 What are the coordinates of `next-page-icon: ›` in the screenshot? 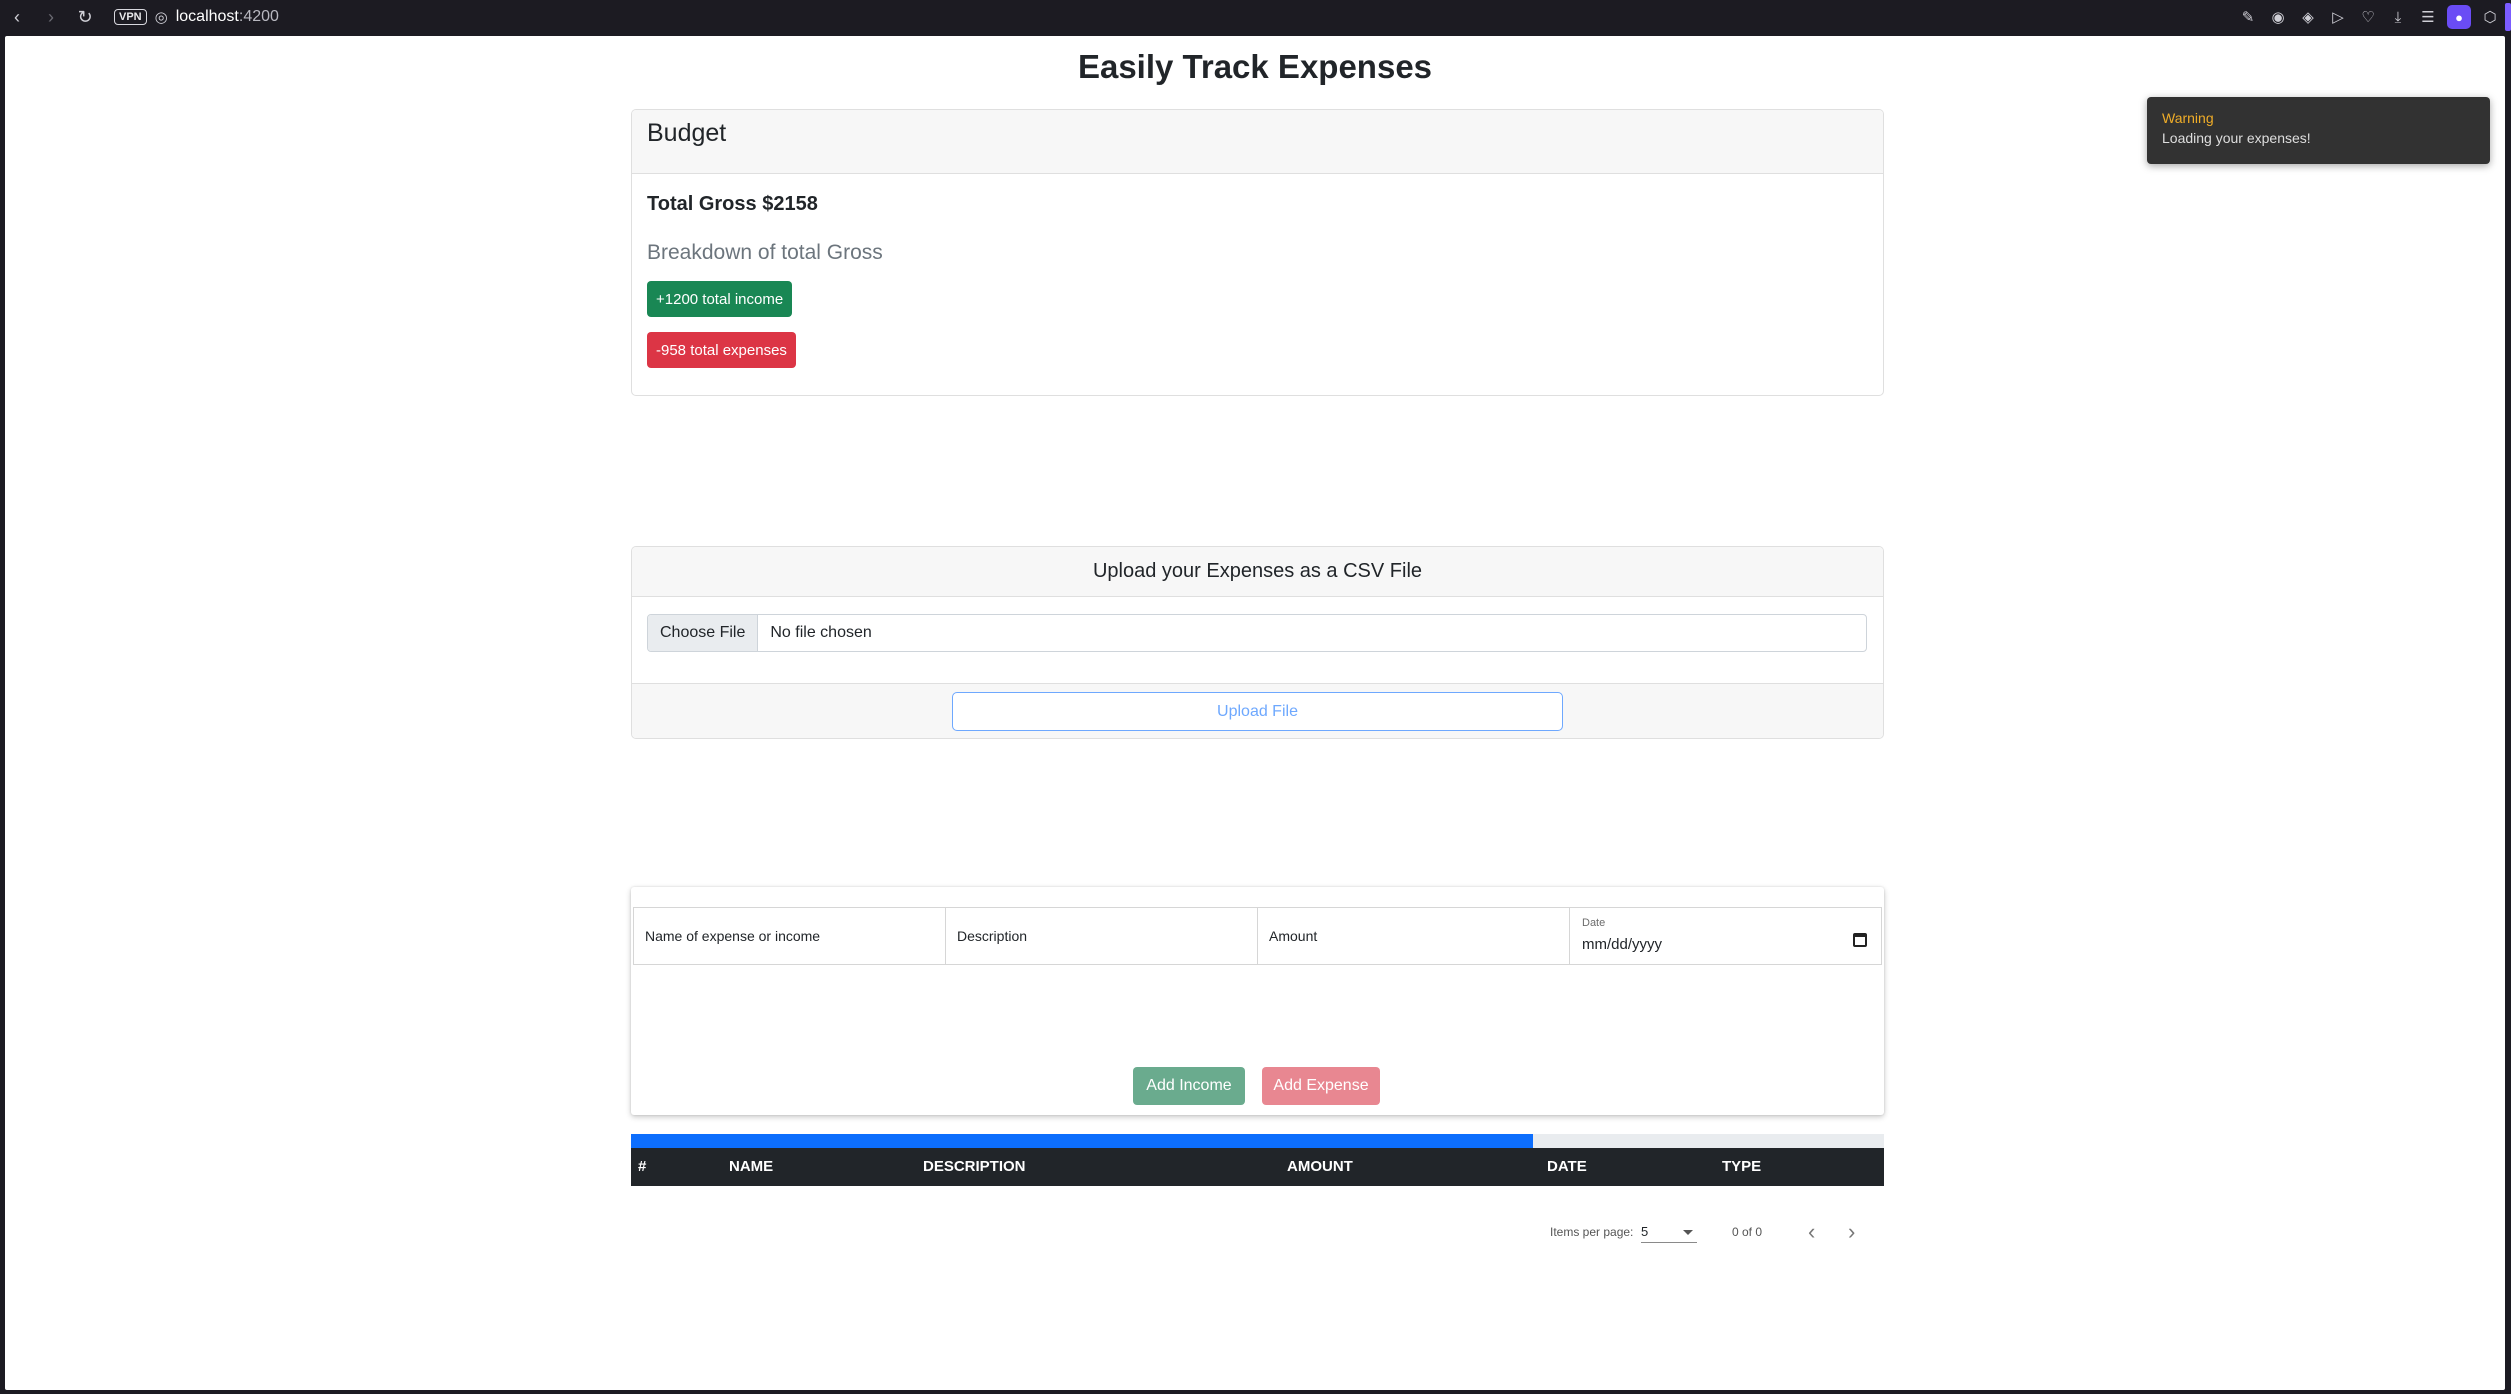 It's located at (1851, 1232).